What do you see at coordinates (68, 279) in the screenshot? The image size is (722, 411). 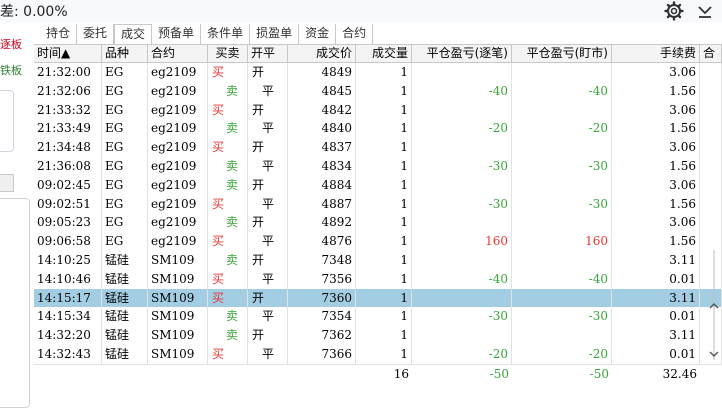 I see `cell-time: 14:10:46` at bounding box center [68, 279].